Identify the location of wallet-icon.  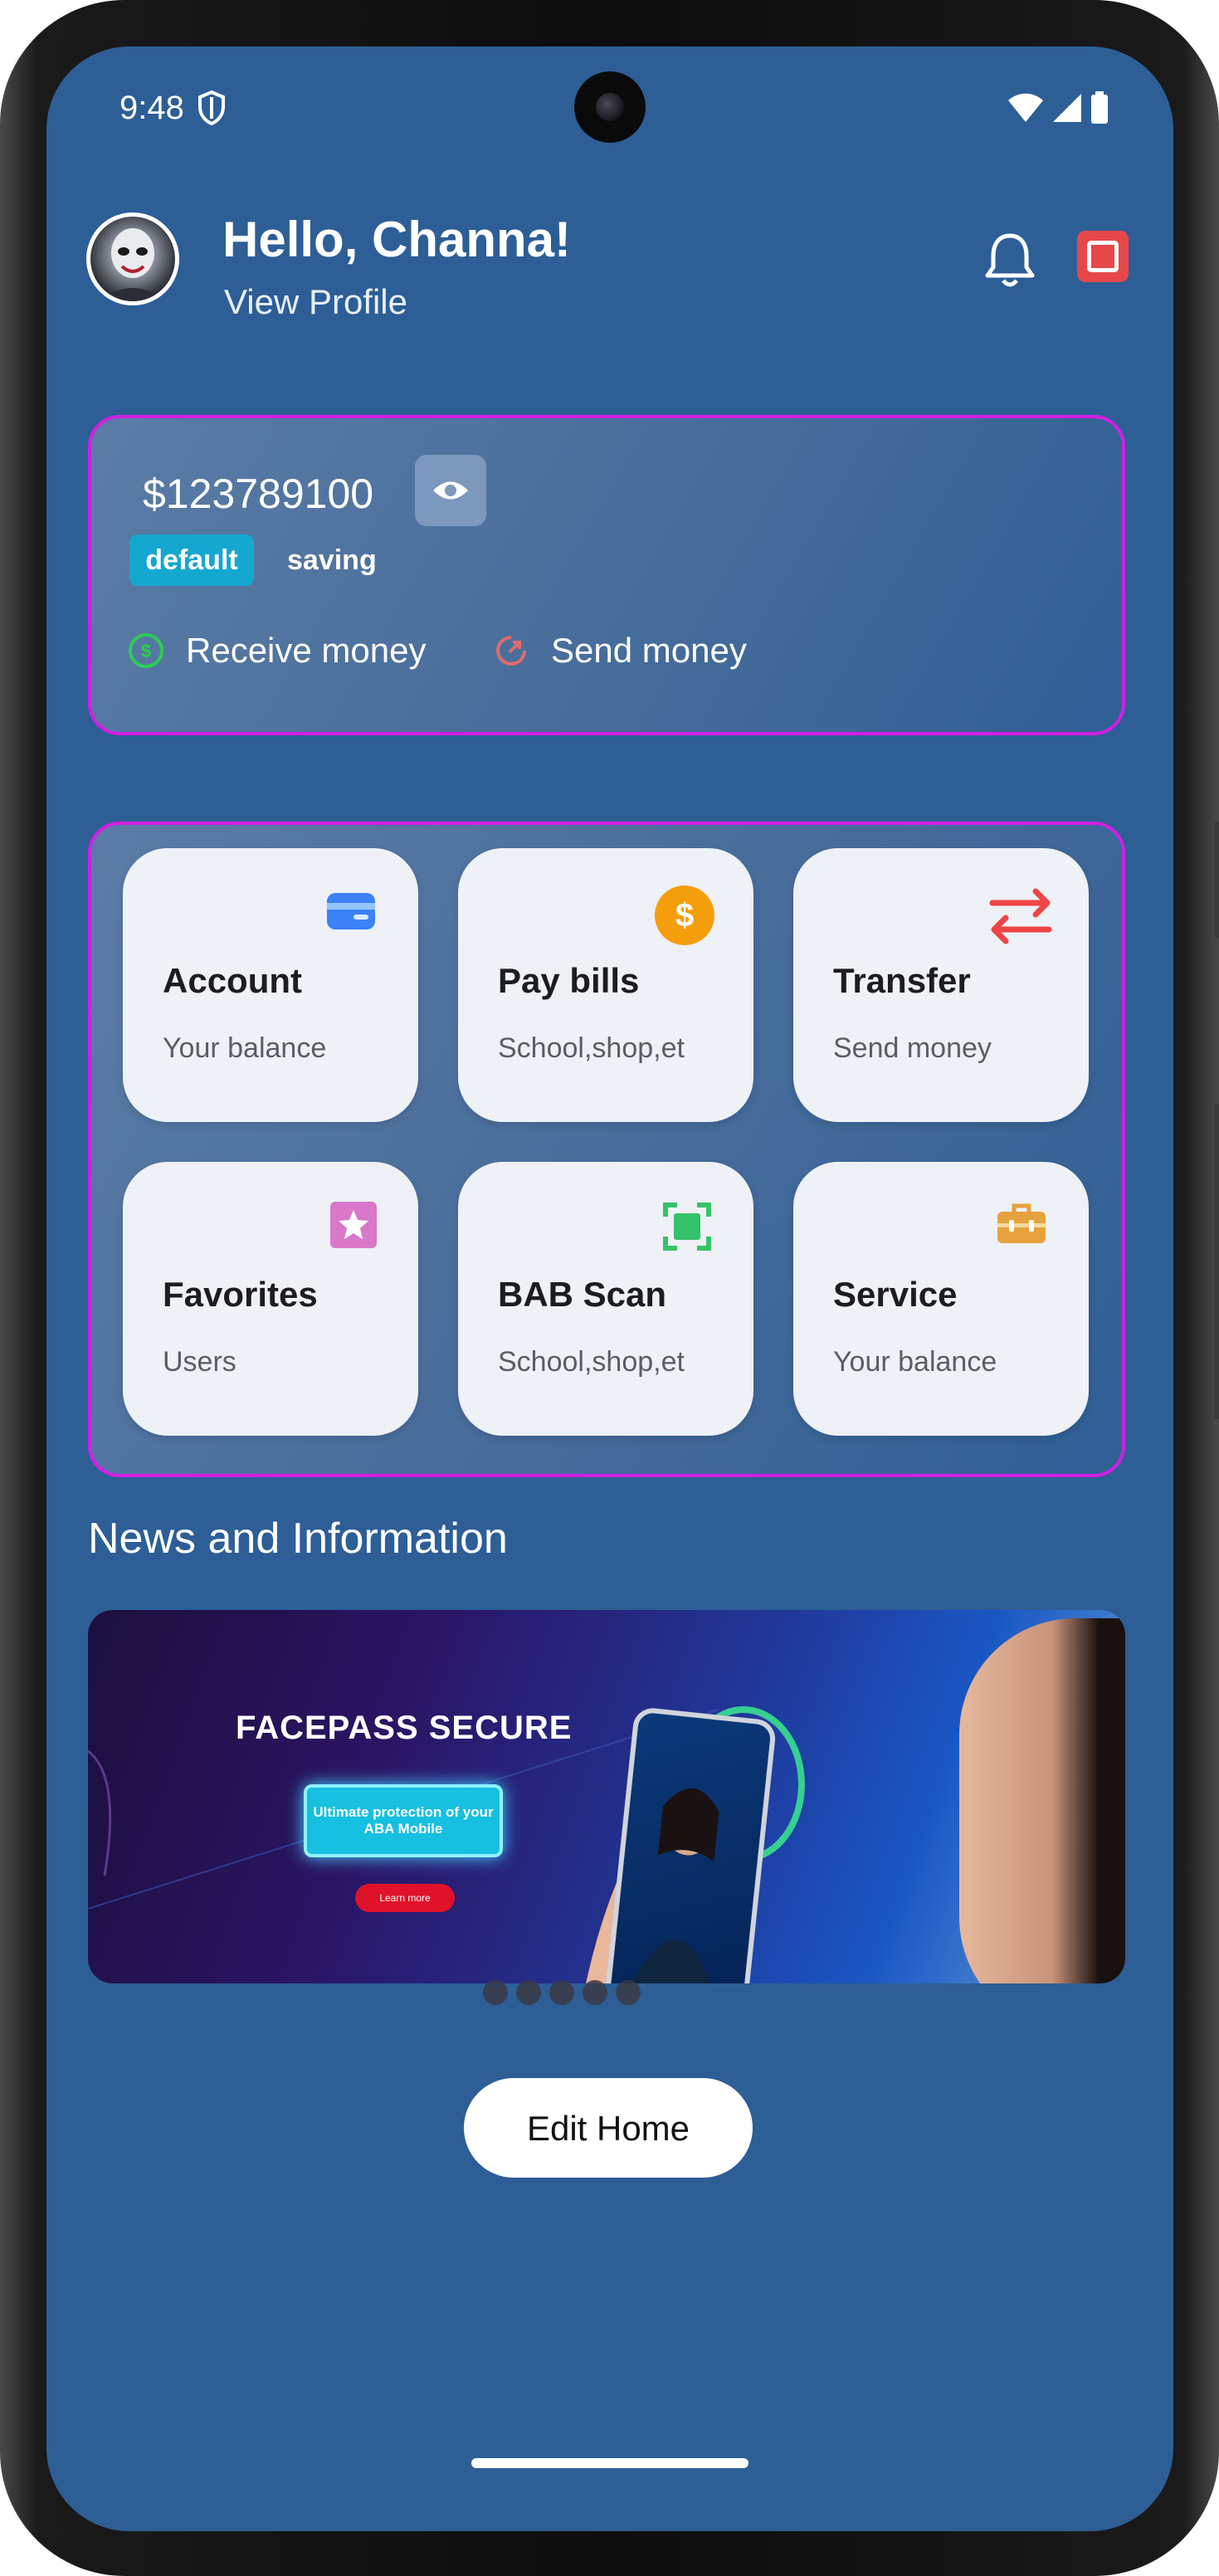
(351, 911).